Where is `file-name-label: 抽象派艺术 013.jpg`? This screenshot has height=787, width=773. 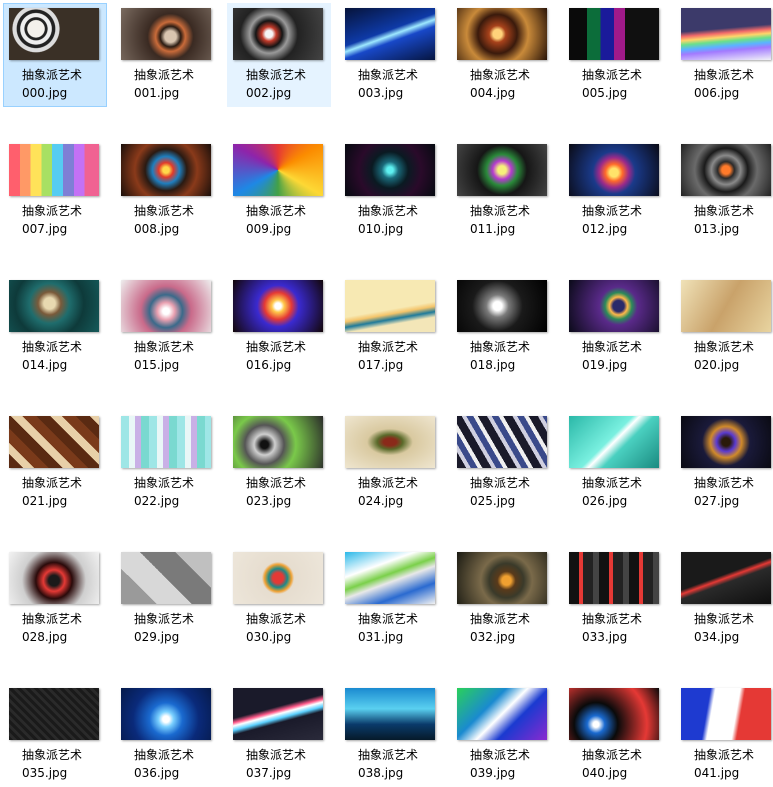
file-name-label: 抽象派艺术 013.jpg is located at coordinates (733, 220).